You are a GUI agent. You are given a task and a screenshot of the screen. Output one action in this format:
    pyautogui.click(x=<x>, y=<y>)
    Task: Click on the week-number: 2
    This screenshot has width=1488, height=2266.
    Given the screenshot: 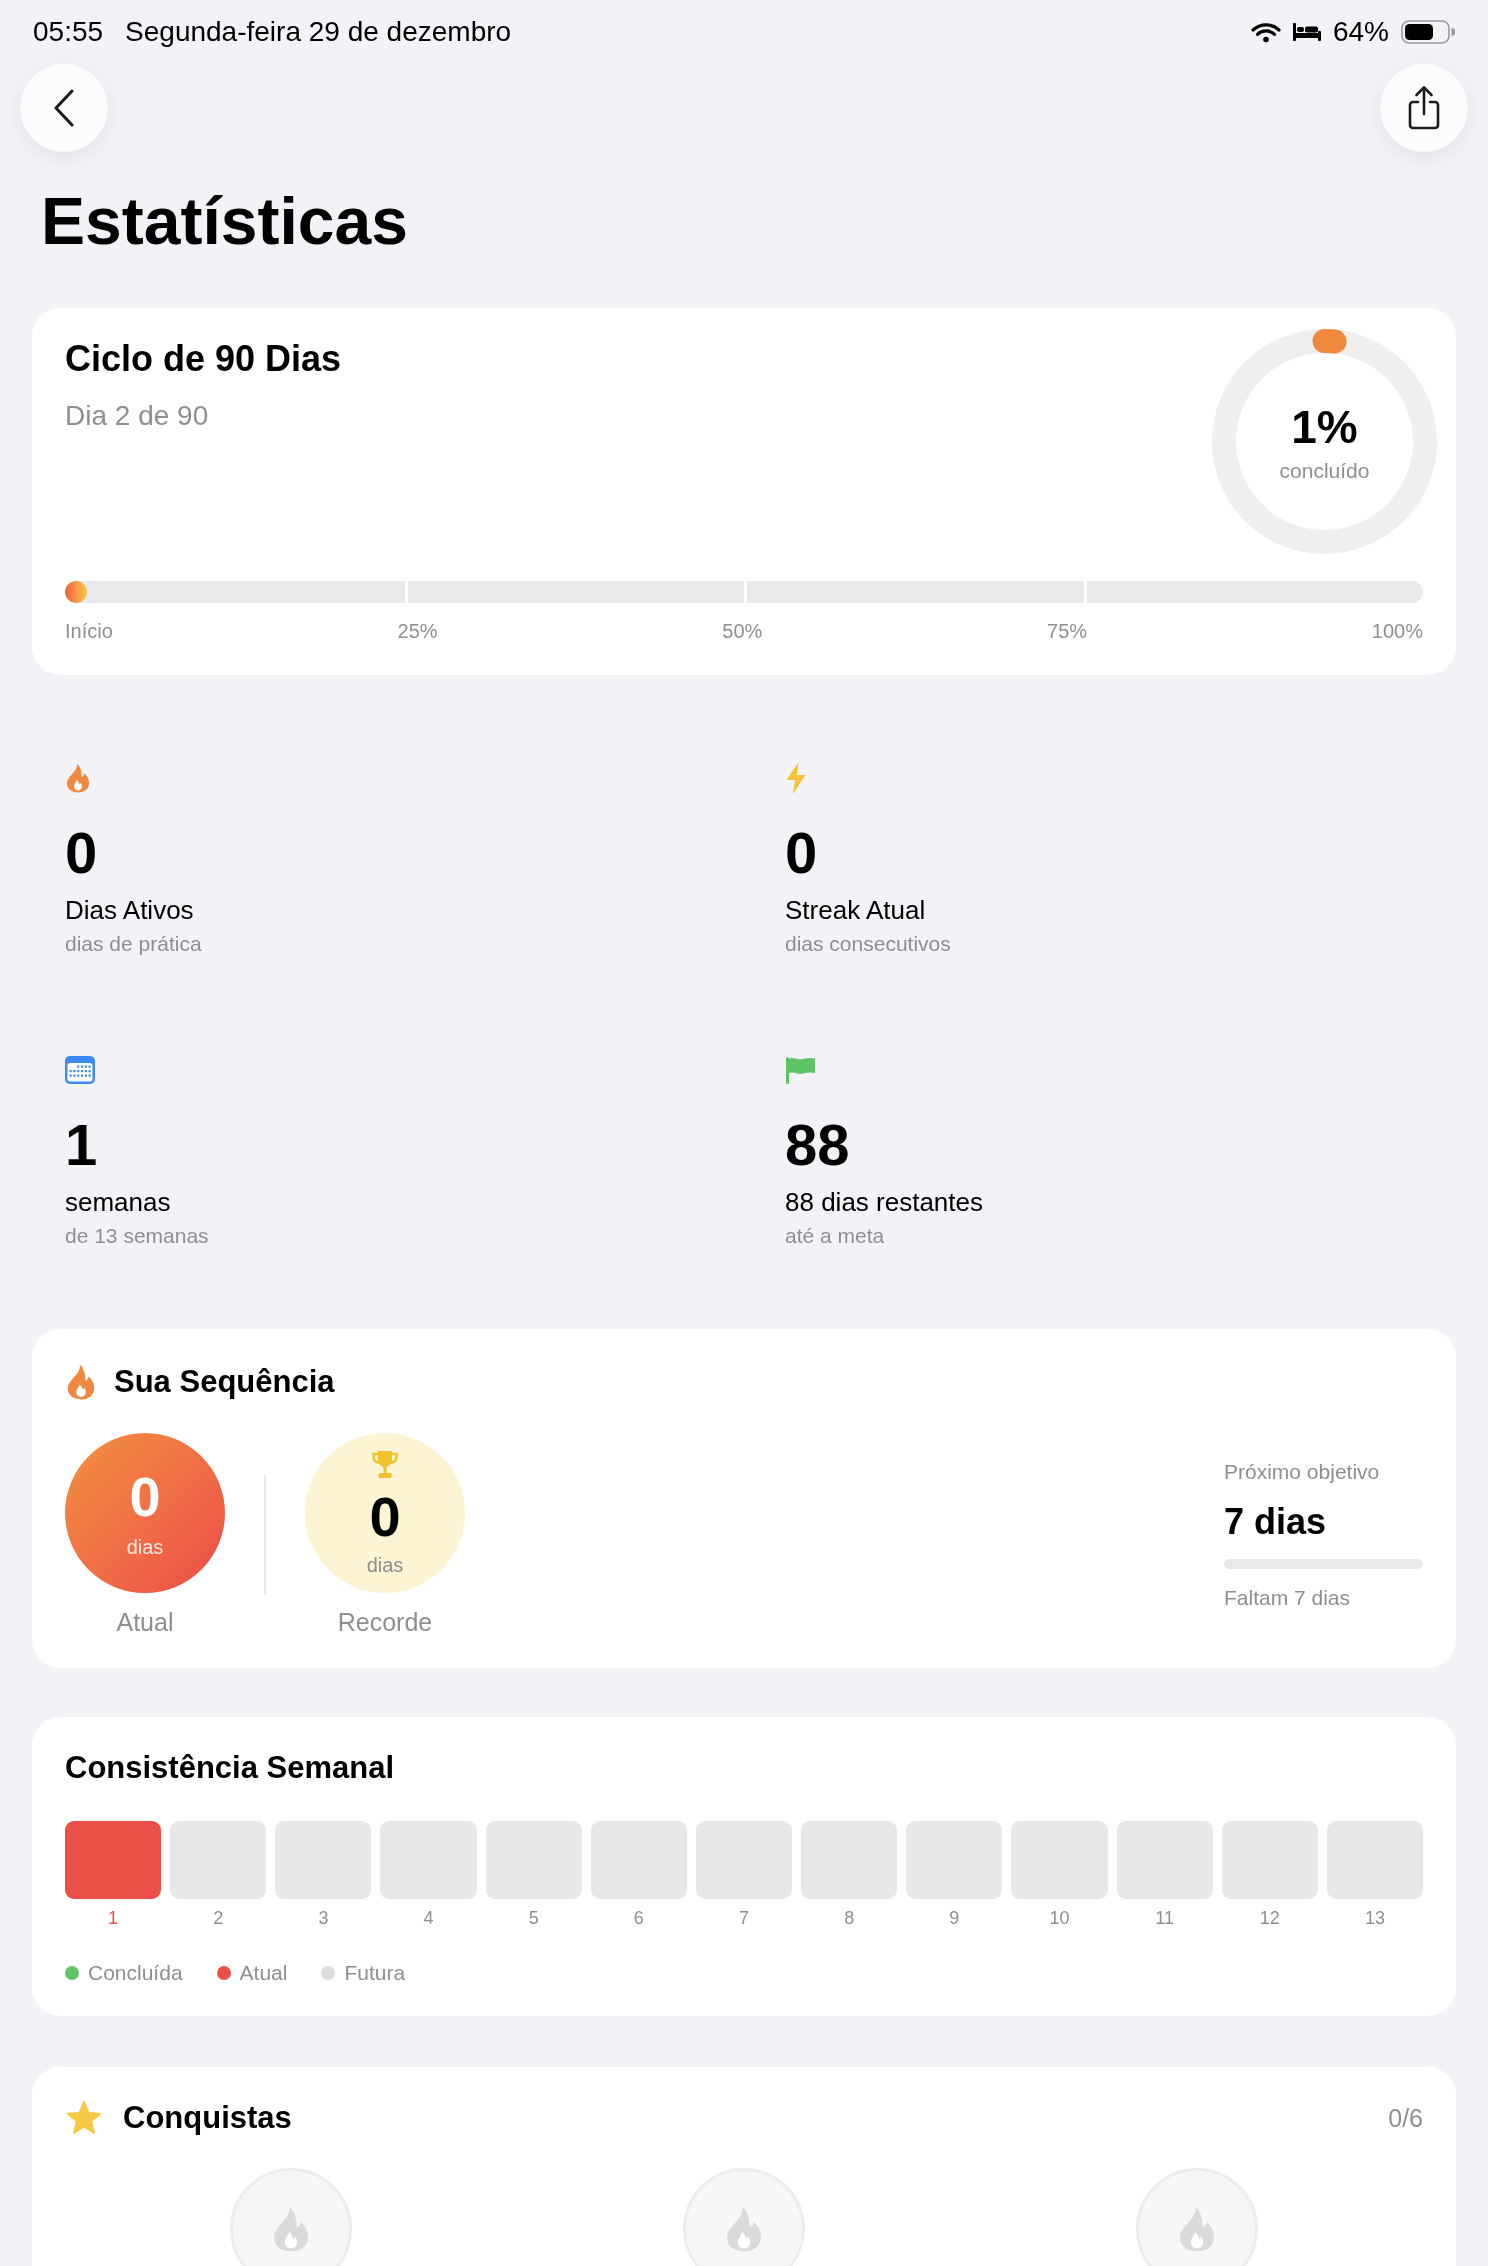 What is the action you would take?
    pyautogui.click(x=218, y=1918)
    